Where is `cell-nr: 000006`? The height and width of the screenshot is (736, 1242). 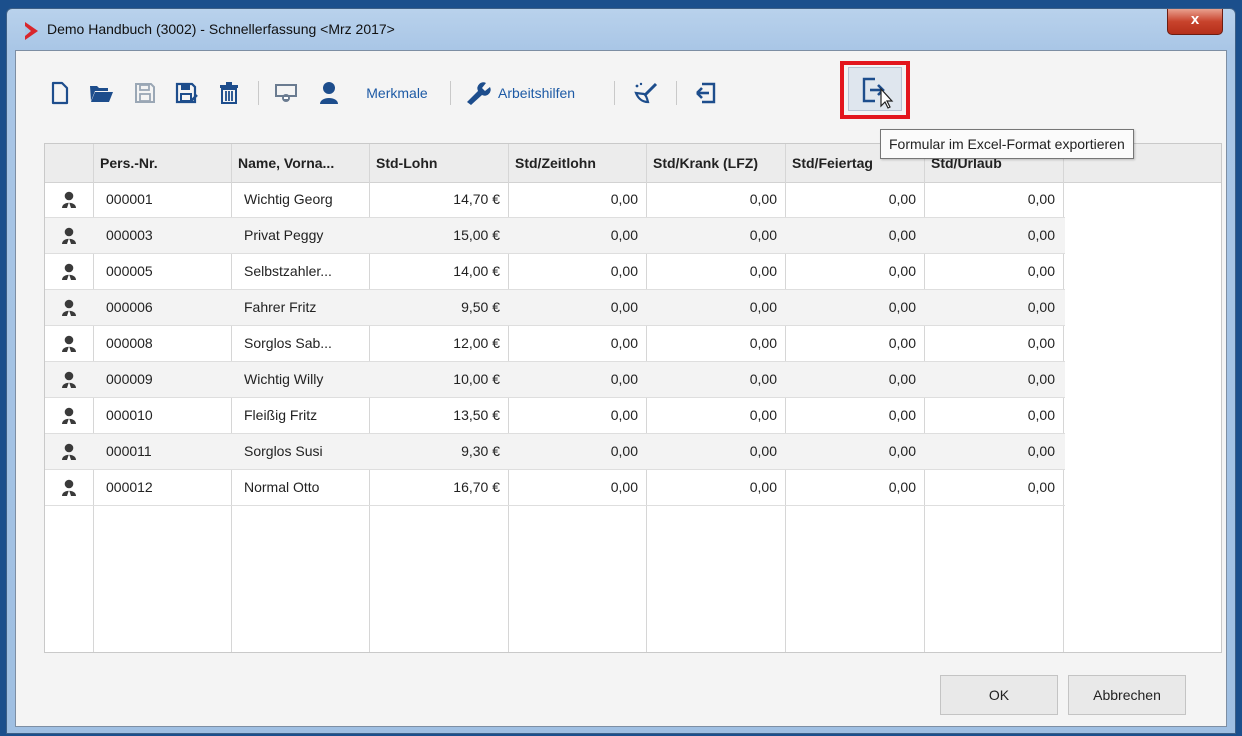 cell-nr: 000006 is located at coordinates (162, 307).